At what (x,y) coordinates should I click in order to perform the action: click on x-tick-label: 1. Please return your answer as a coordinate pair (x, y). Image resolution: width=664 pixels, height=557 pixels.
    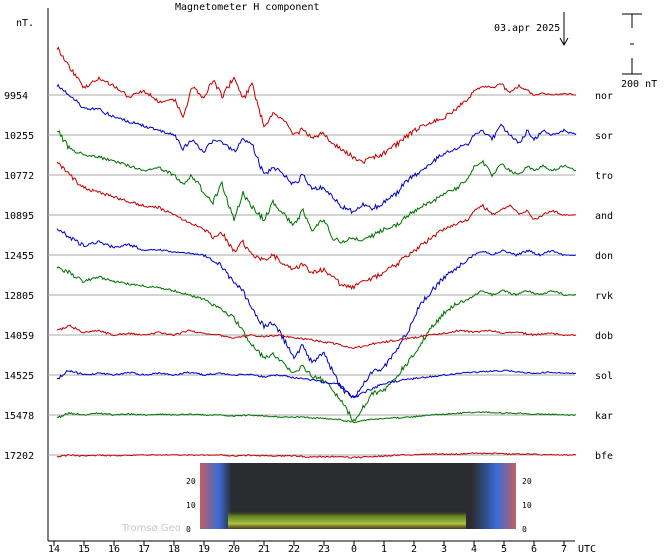
    Looking at the image, I should click on (384, 549).